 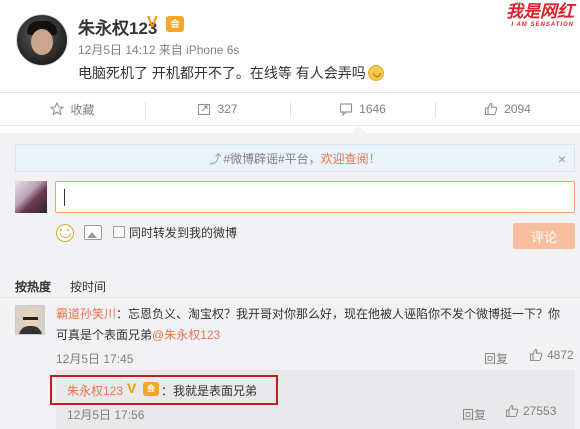 I want to click on repost-icon, so click(x=204, y=109).